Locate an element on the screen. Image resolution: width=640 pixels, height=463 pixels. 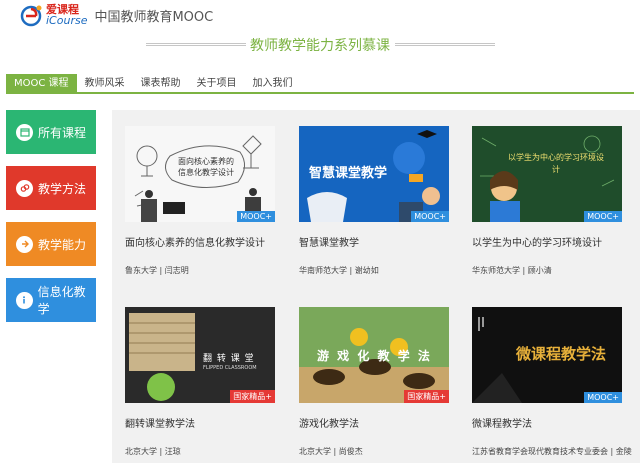
sidebar-item-teaching-methods: 教学方法 is located at coordinates (51, 188).